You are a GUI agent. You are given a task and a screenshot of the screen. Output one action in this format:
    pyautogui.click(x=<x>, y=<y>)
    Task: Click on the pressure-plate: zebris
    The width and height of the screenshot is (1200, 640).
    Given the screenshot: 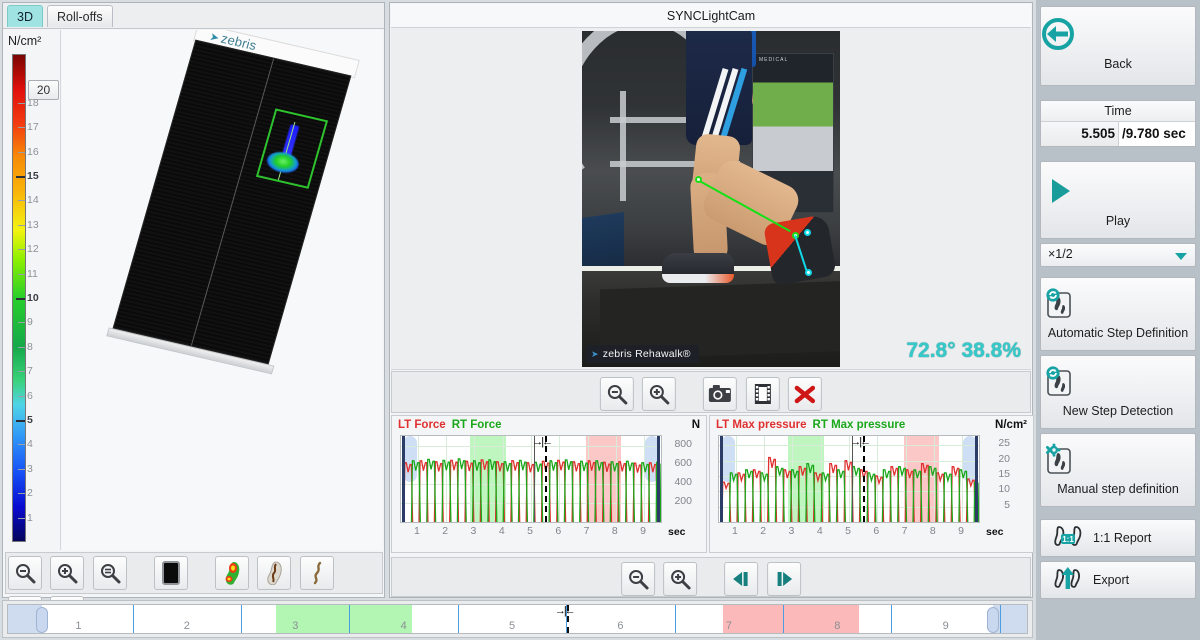 What is the action you would take?
    pyautogui.click(x=233, y=202)
    